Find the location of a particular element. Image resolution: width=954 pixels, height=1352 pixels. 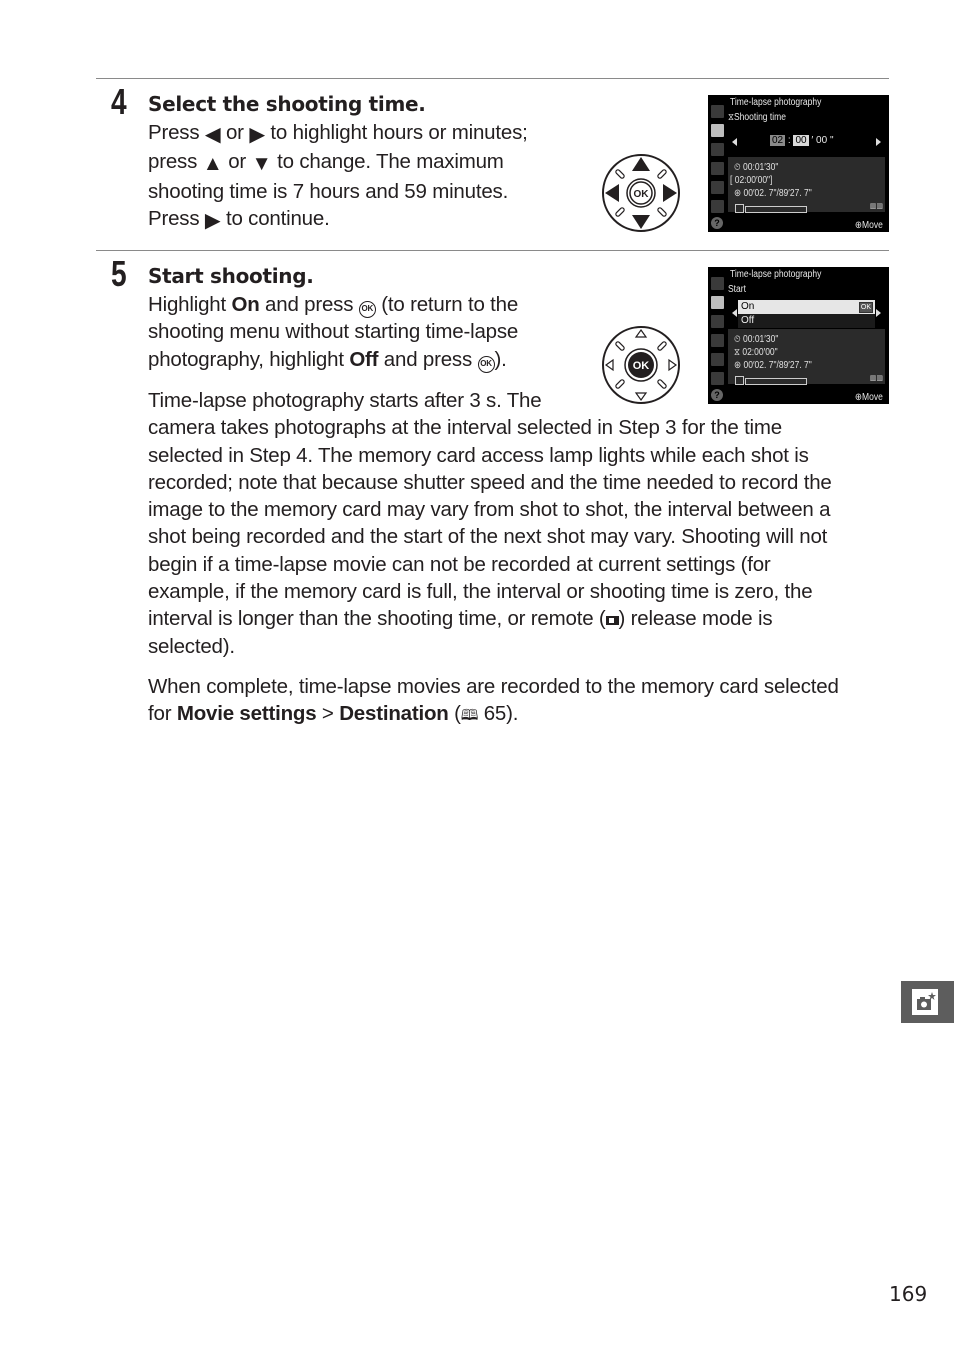

time-entry: 02 : 00 ′ 00 " is located at coordinates (802, 140).